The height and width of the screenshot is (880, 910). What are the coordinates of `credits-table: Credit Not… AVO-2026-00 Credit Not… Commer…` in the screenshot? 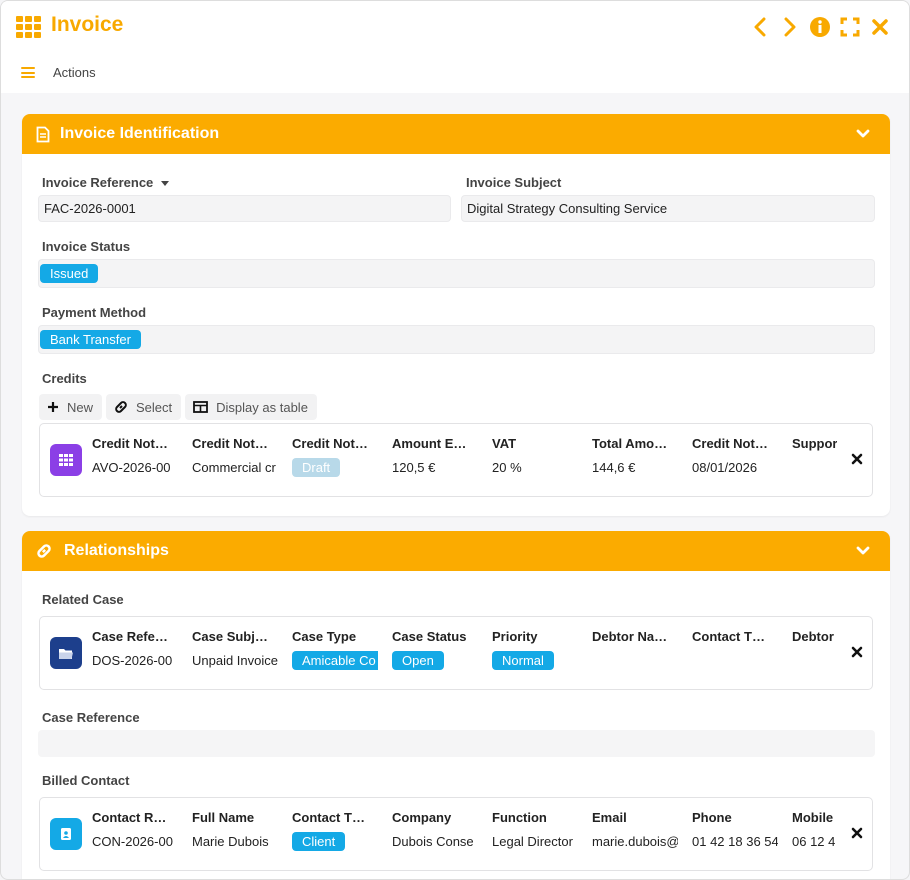 It's located at (456, 460).